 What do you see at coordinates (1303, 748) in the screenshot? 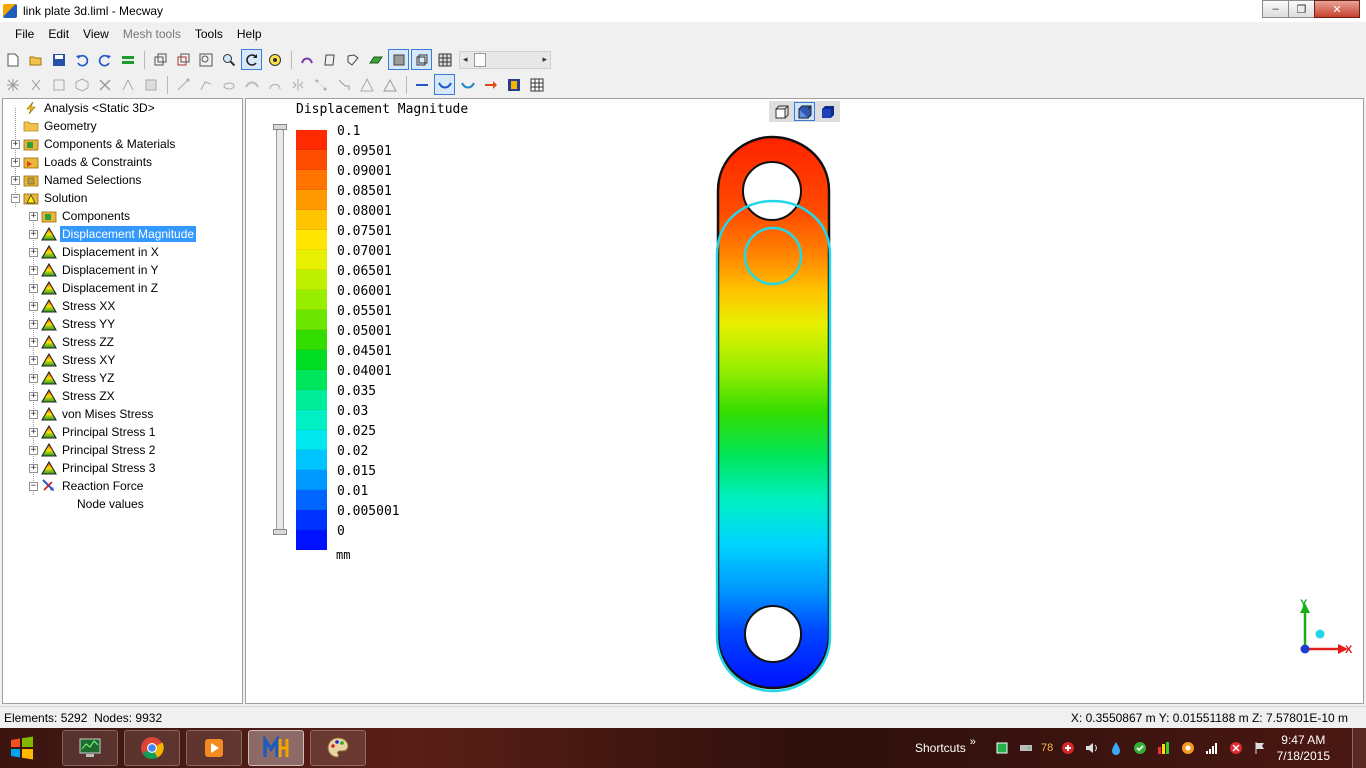
I see `taskbar-clock: 9:47 AM 7/18/2015` at bounding box center [1303, 748].